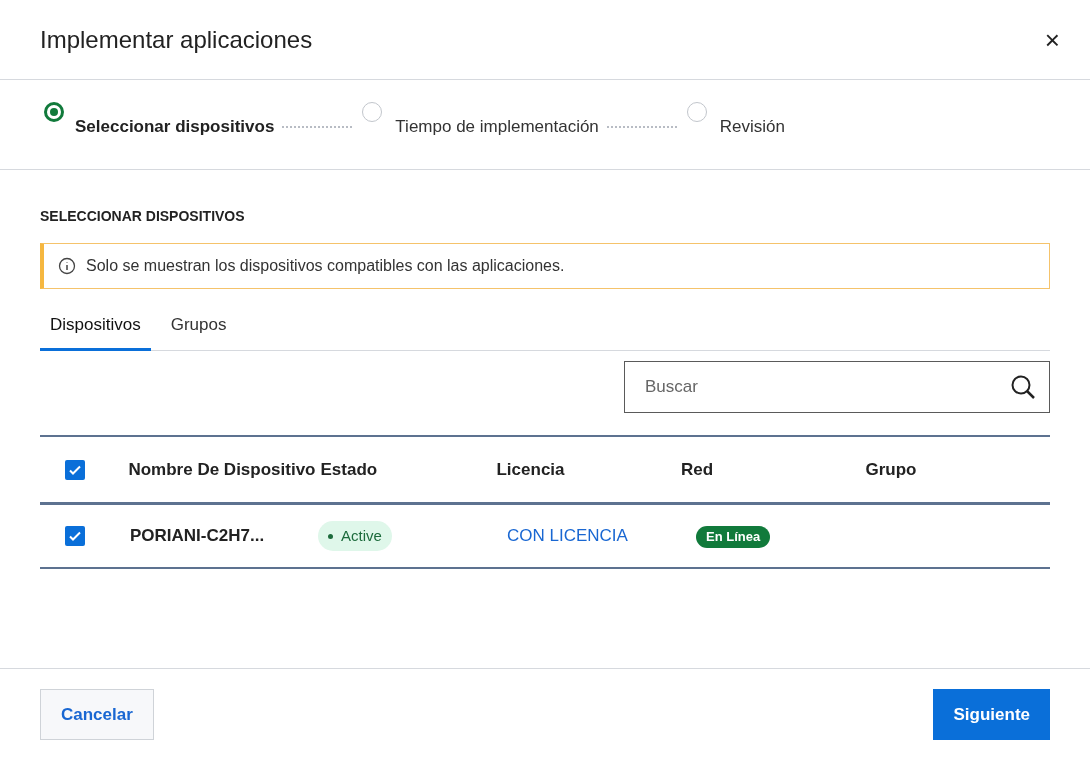  I want to click on checkmark-icon, so click(75, 536).